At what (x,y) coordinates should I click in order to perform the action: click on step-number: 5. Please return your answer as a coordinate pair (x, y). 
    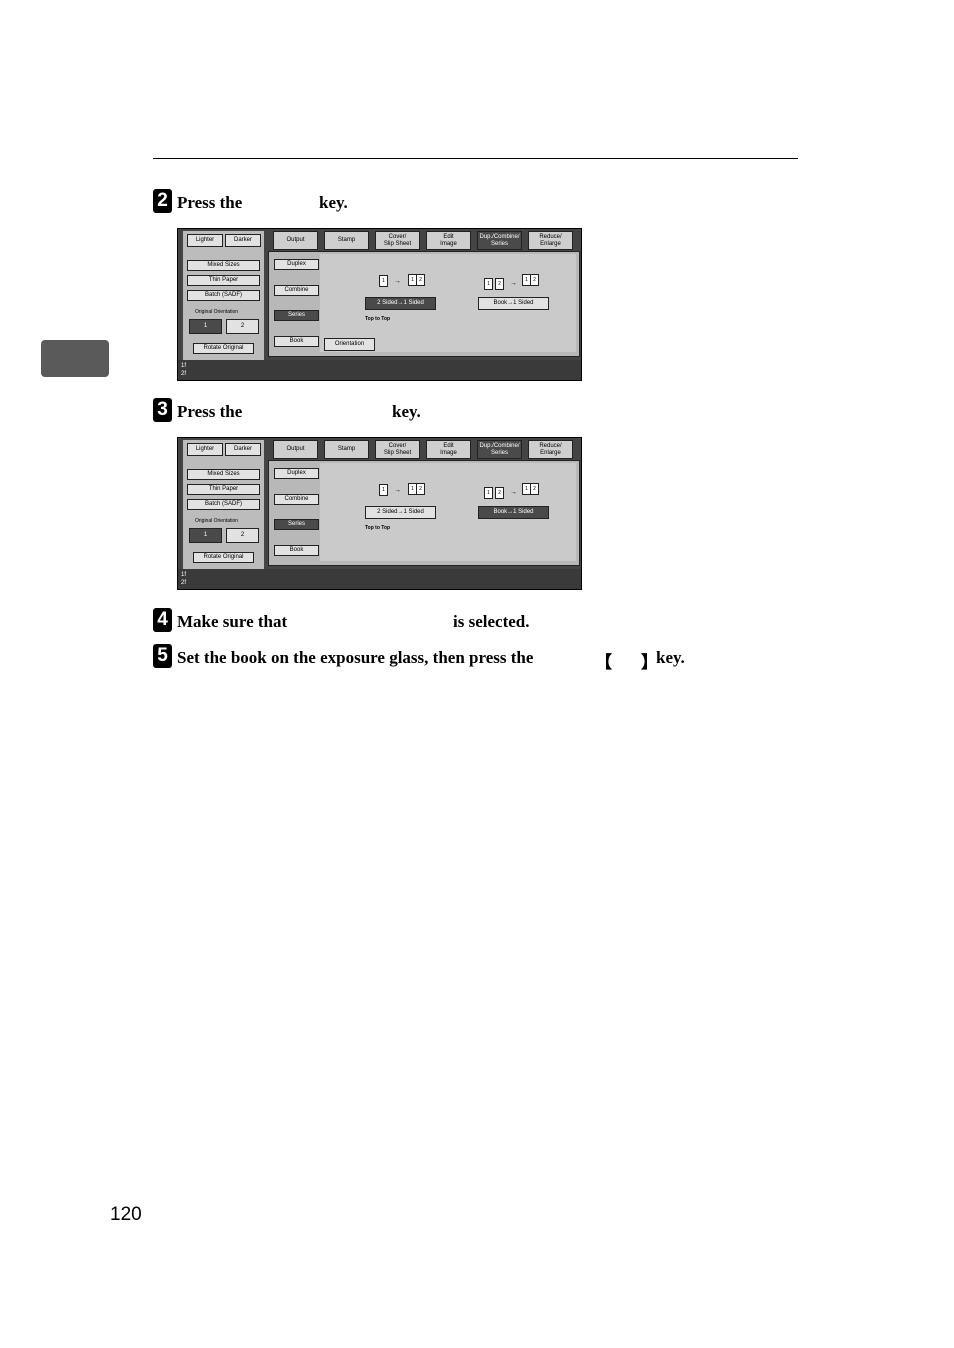
    Looking at the image, I should click on (162, 656).